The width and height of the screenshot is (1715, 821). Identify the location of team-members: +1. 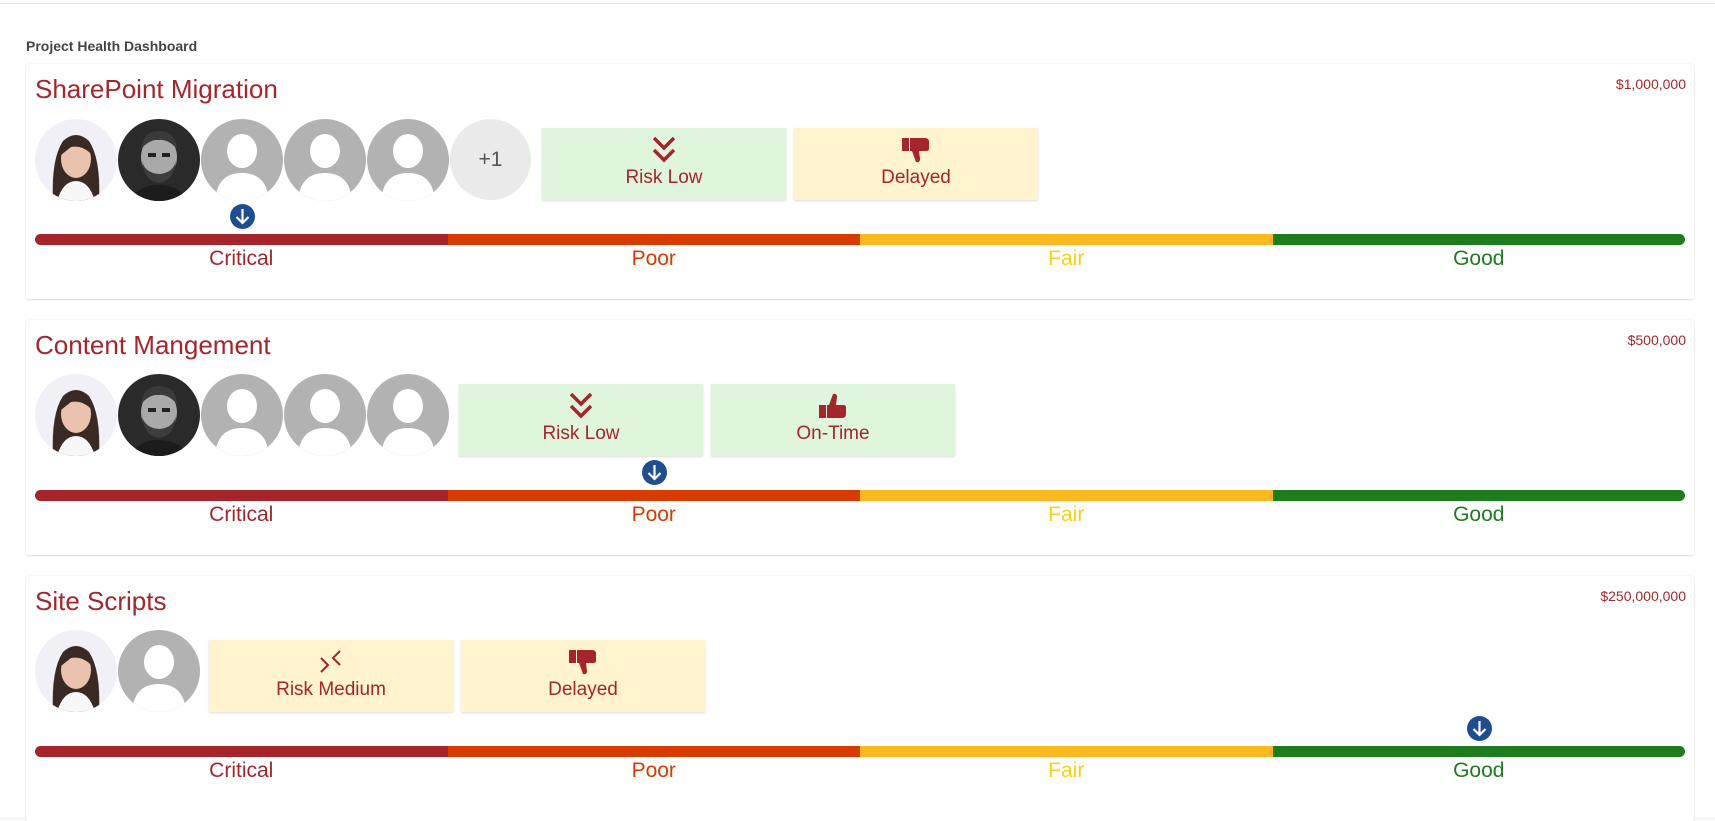
(283, 160).